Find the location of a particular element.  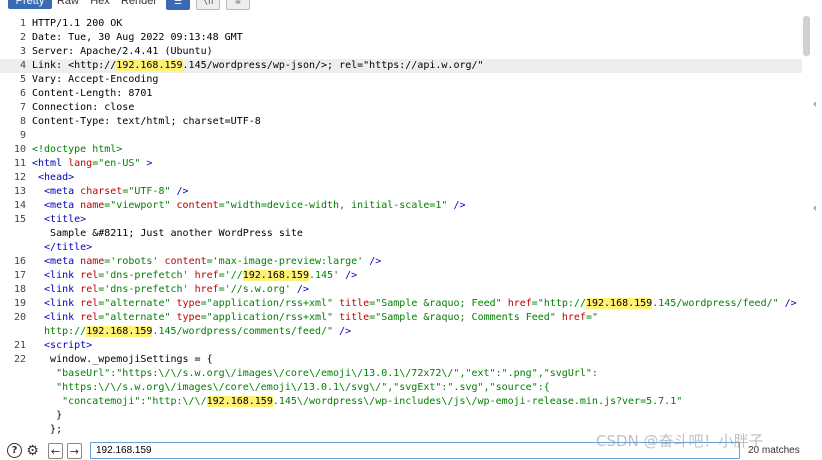

code-token: Server: Apache/2.4.41 (Ubuntu) is located at coordinates (122, 51).